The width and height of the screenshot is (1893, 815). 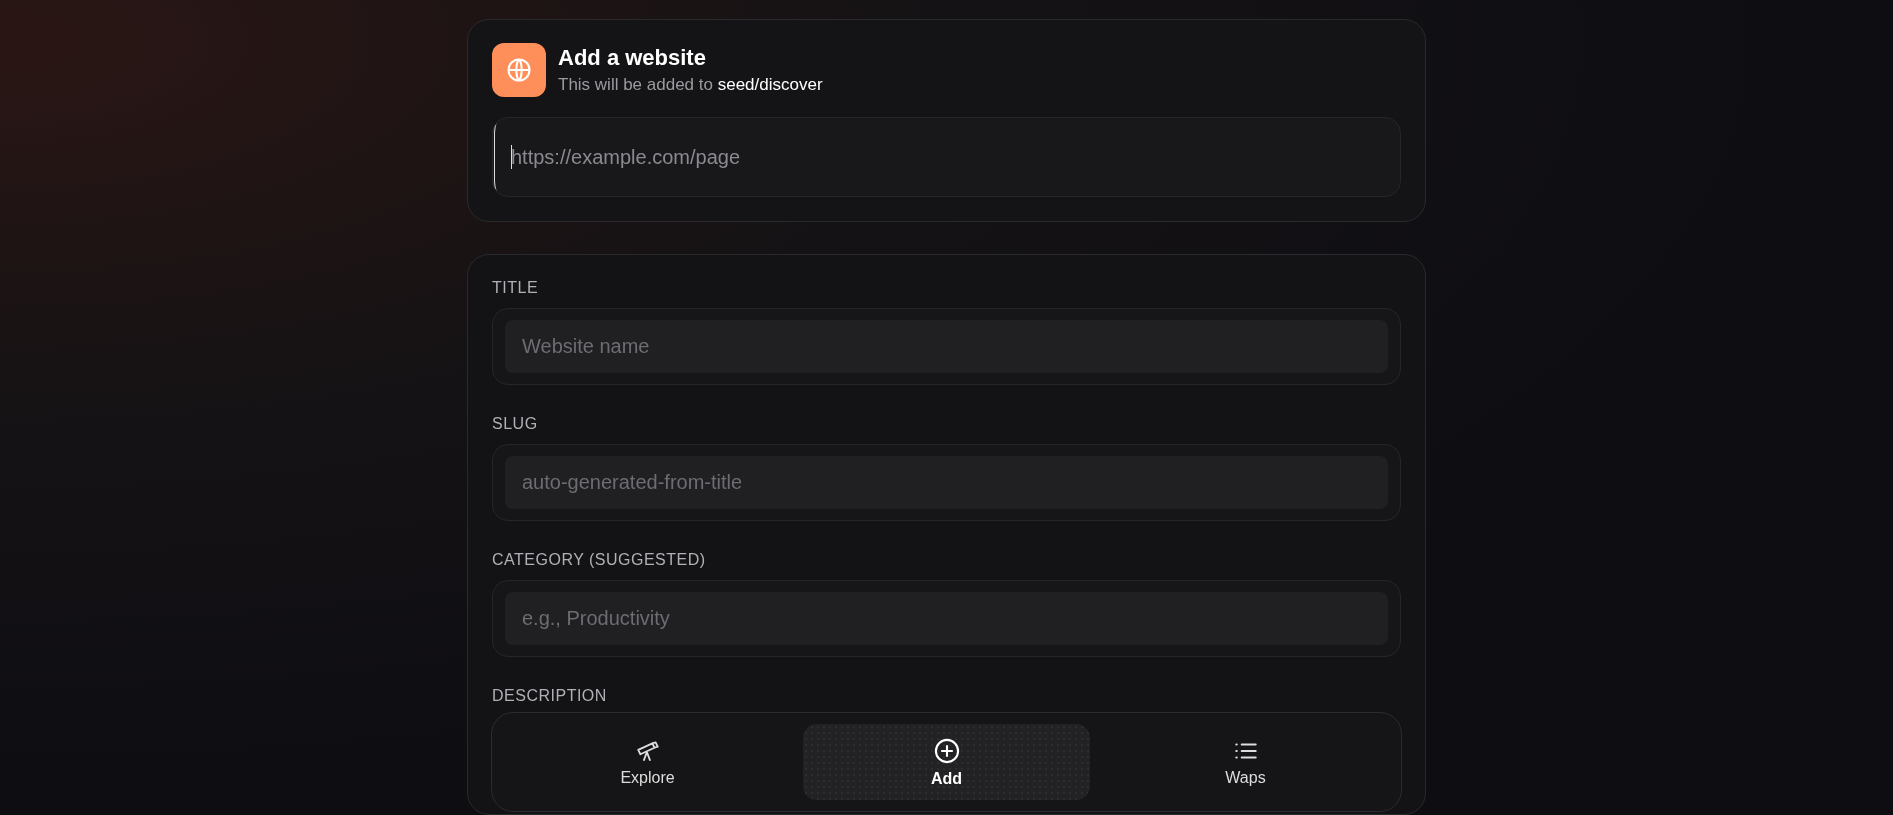 What do you see at coordinates (946, 346) in the screenshot?
I see `input-field: Website name` at bounding box center [946, 346].